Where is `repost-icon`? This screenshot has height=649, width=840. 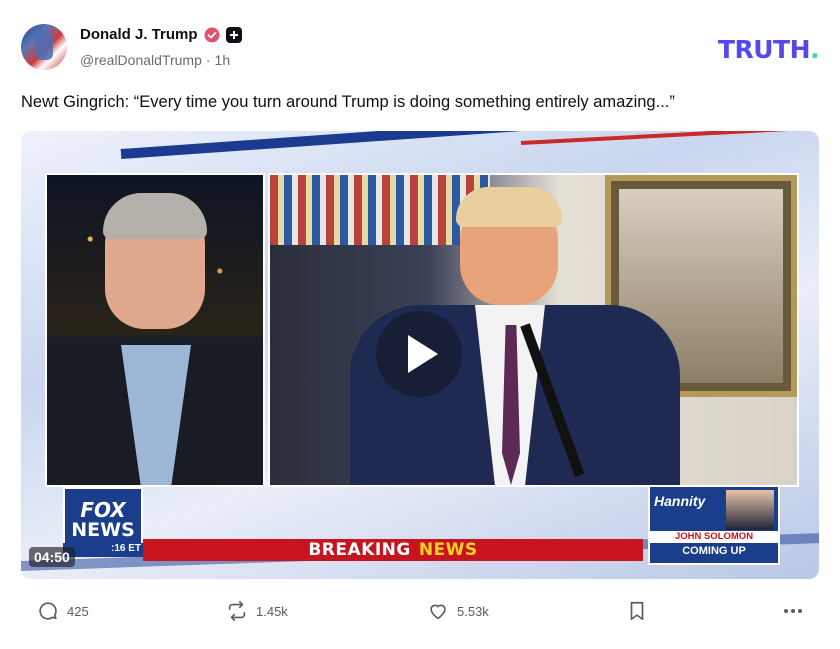
repost-icon is located at coordinates (237, 611).